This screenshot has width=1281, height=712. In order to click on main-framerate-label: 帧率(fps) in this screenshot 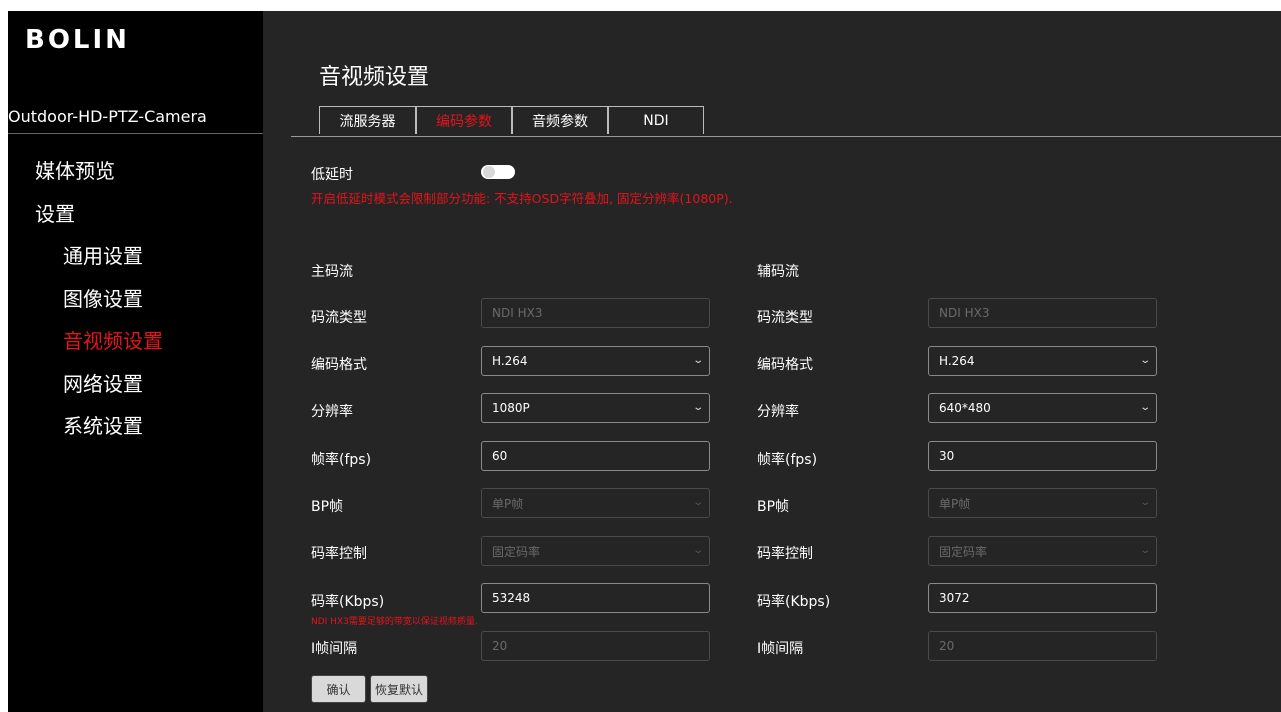, I will do `click(341, 460)`.